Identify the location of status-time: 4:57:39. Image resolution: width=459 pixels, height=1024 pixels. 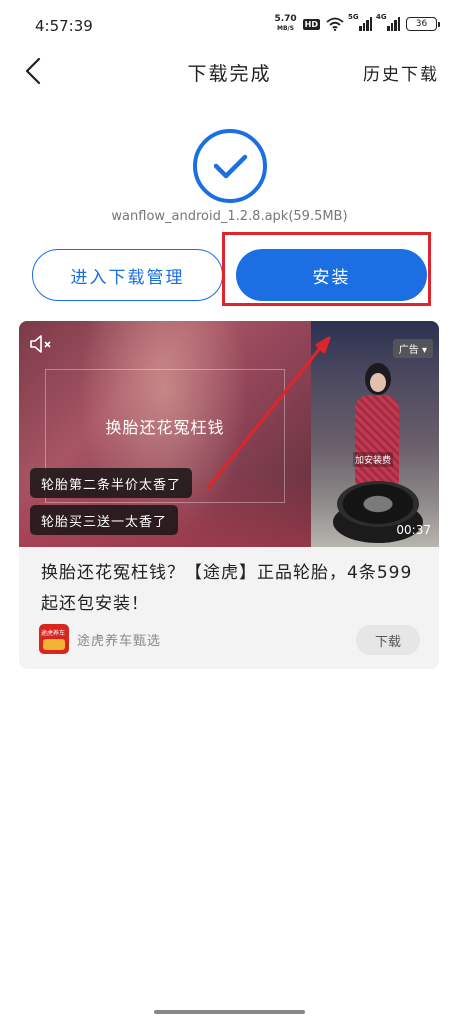
(64, 26).